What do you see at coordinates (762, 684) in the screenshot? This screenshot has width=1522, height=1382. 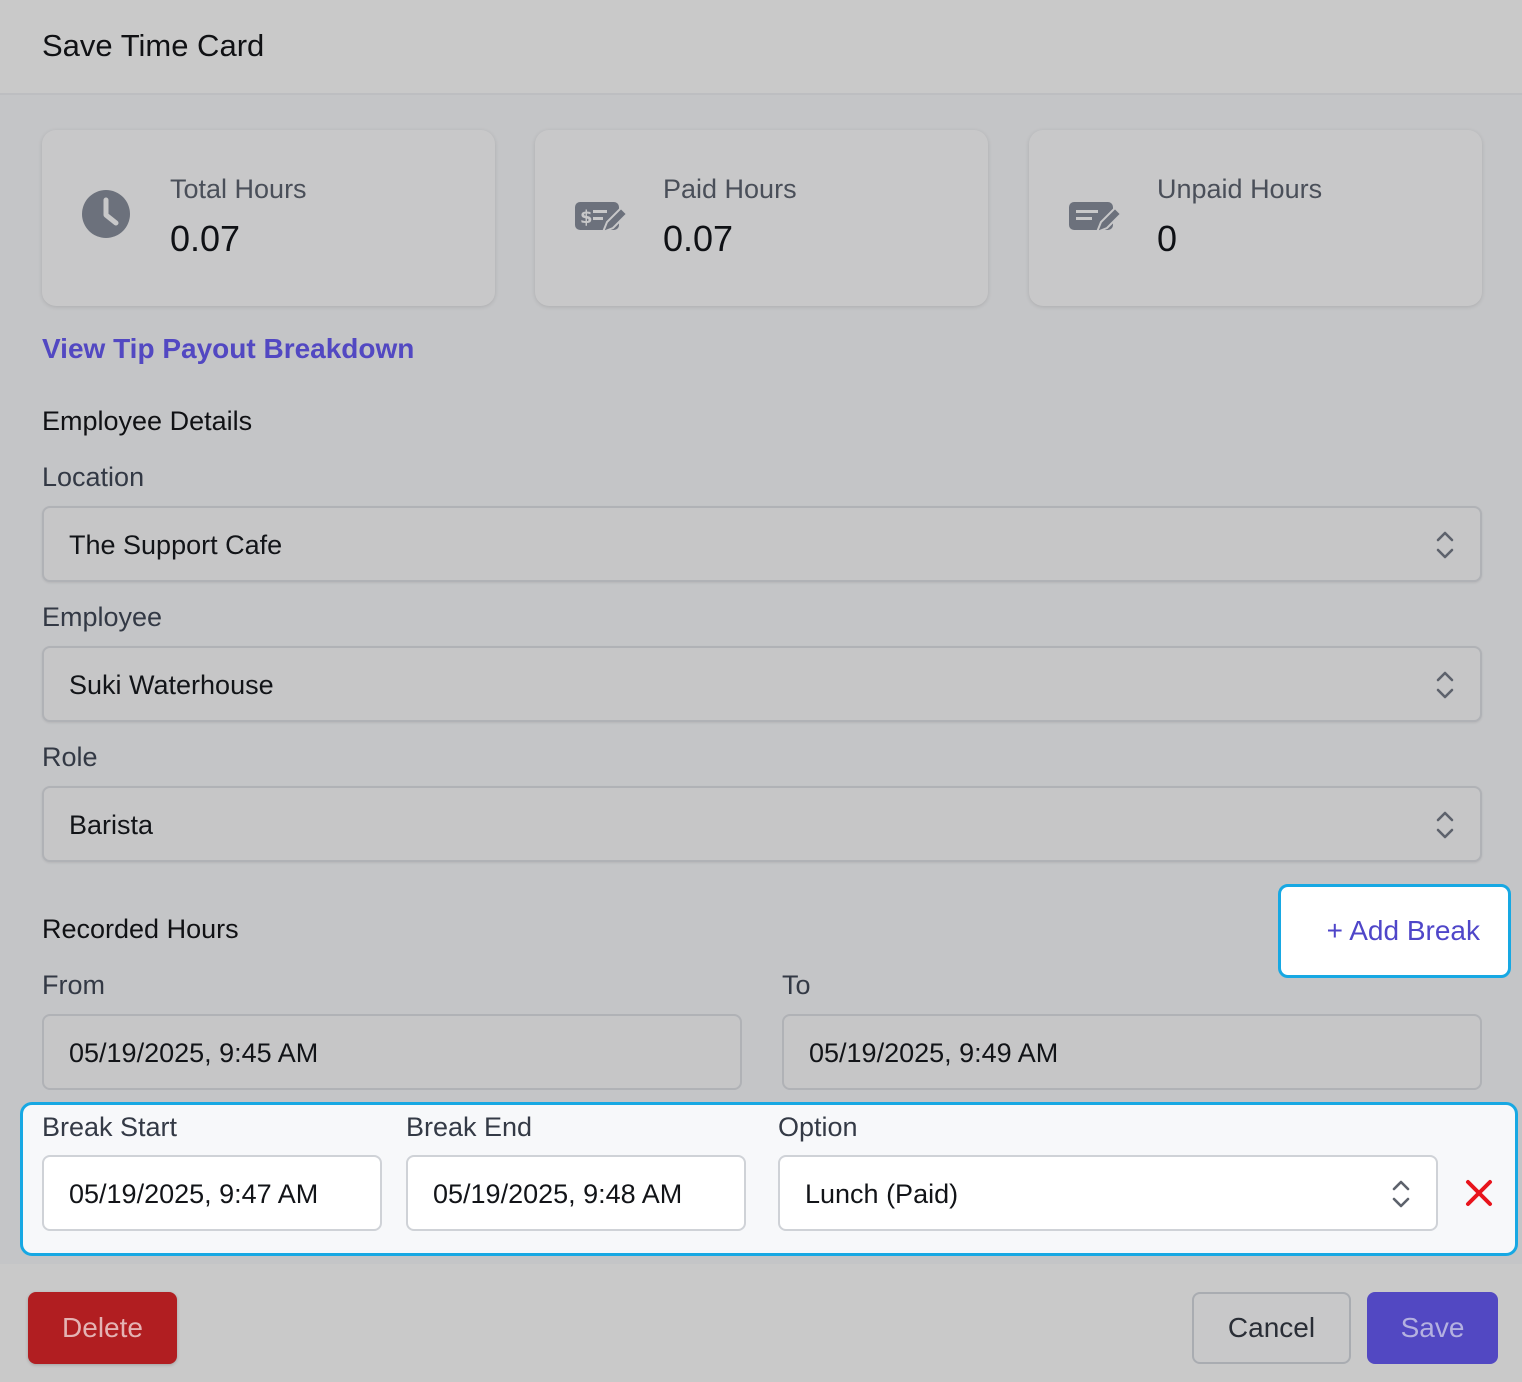 I see `employee-select: Suki Waterhouse` at bounding box center [762, 684].